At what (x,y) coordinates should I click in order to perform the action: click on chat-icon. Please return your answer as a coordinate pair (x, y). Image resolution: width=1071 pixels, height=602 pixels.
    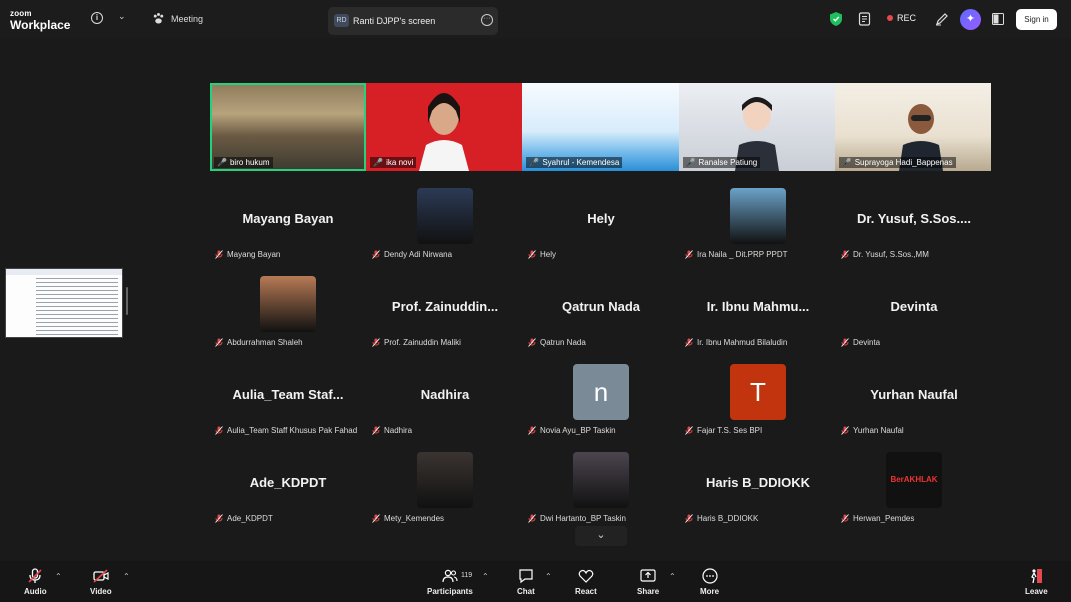
    Looking at the image, I should click on (526, 576).